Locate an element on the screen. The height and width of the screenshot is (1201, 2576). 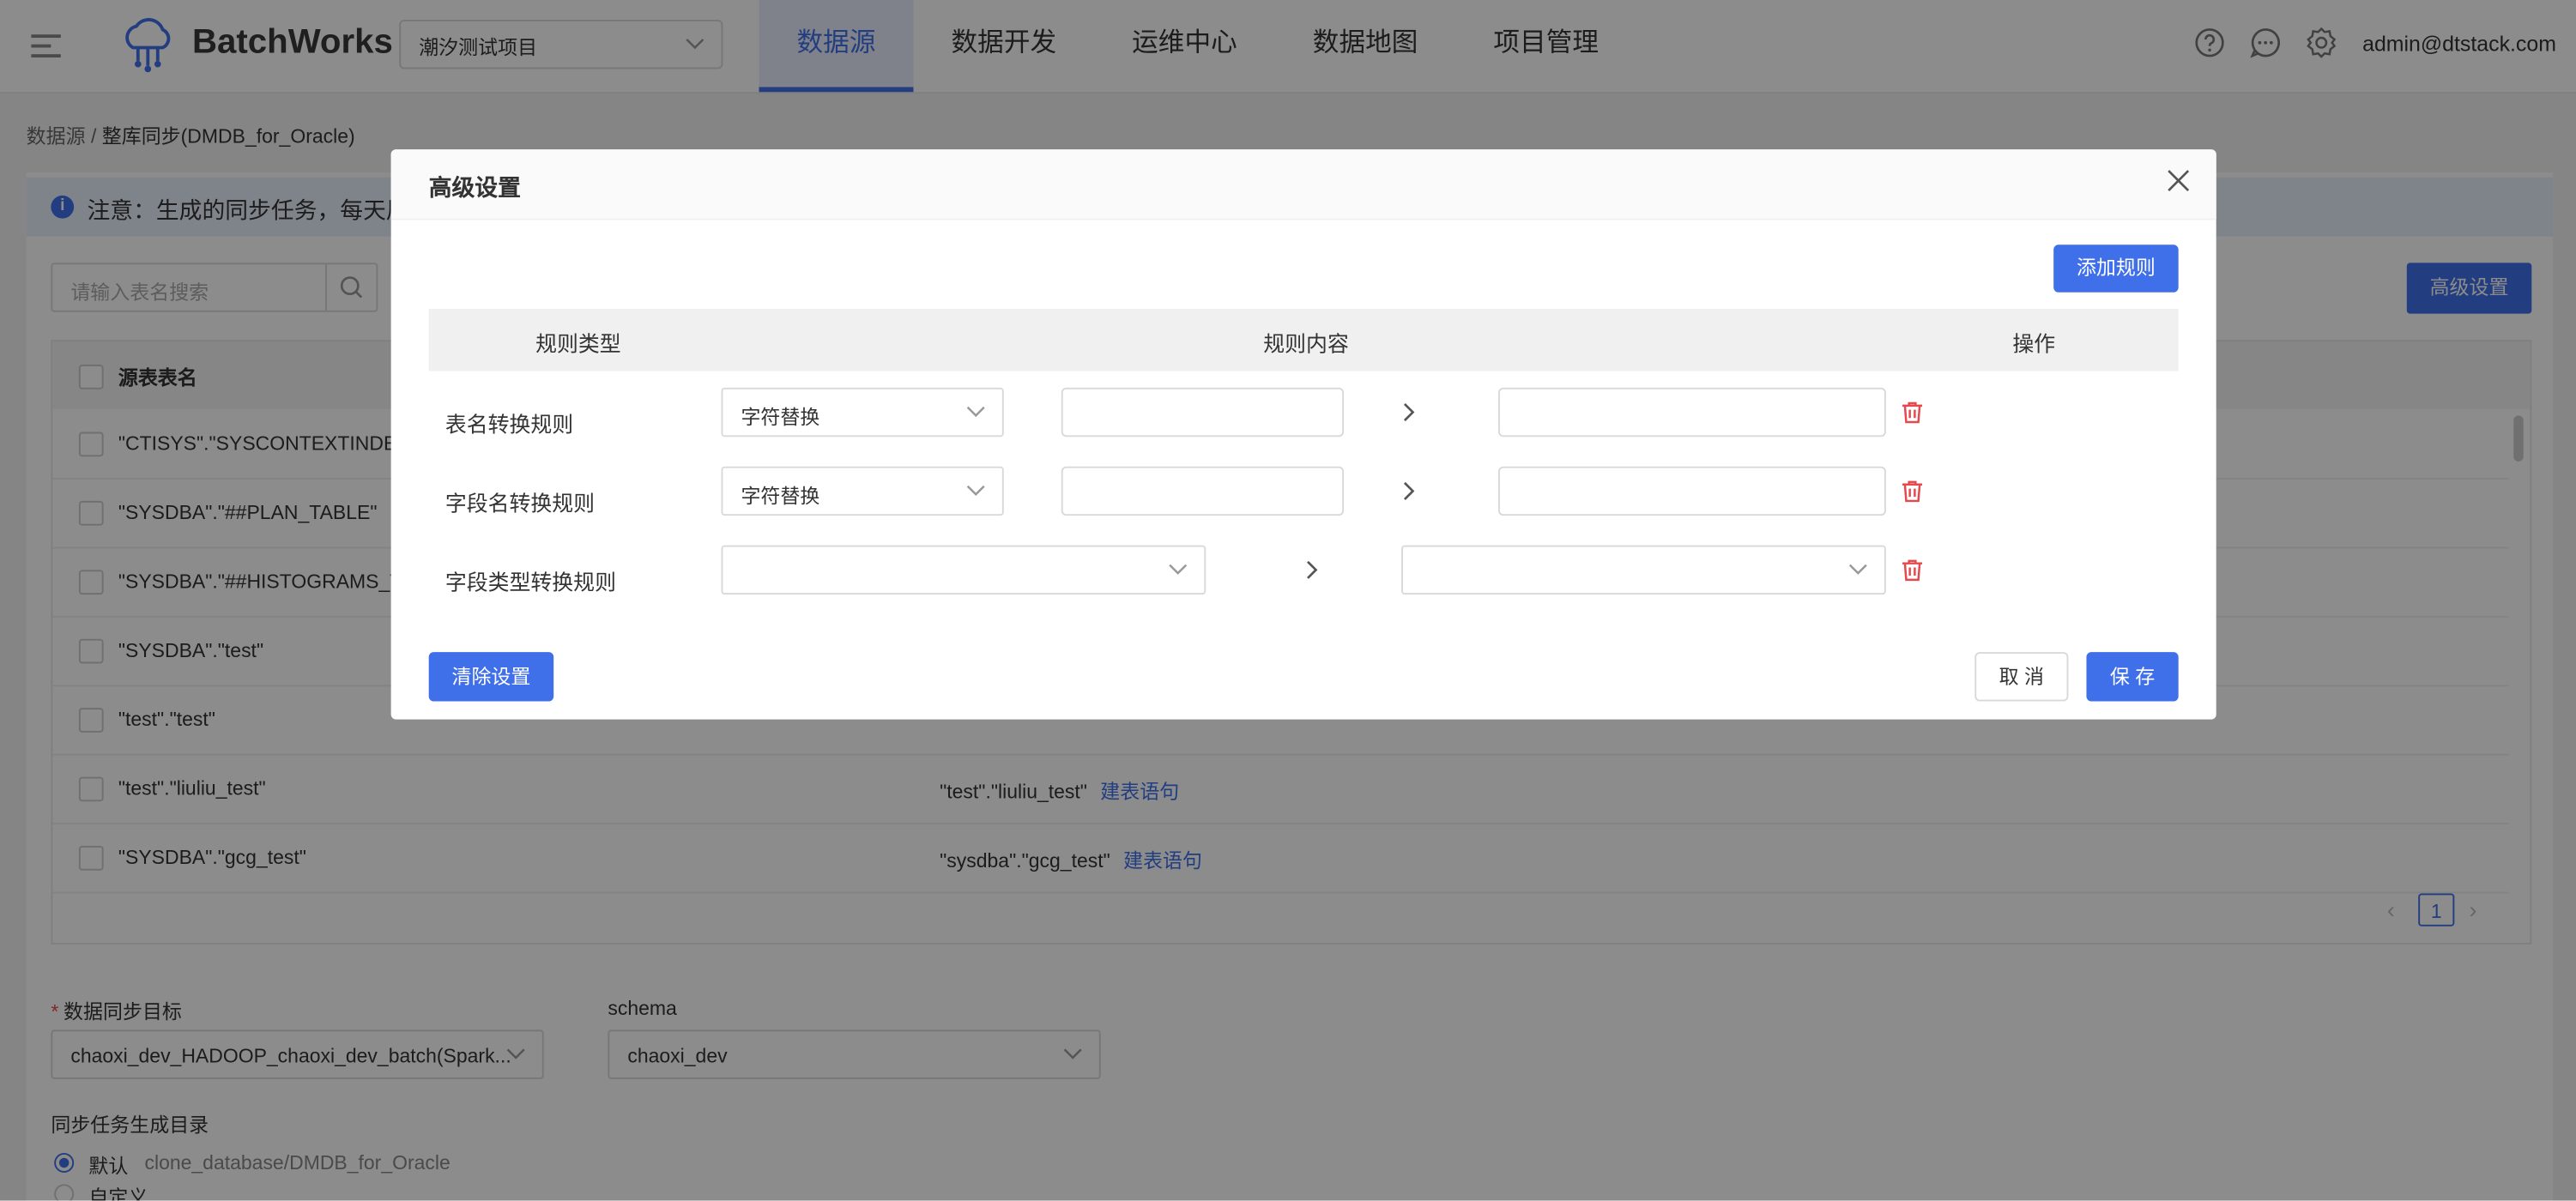
modal-header: 高级设置 is located at coordinates (1303, 184).